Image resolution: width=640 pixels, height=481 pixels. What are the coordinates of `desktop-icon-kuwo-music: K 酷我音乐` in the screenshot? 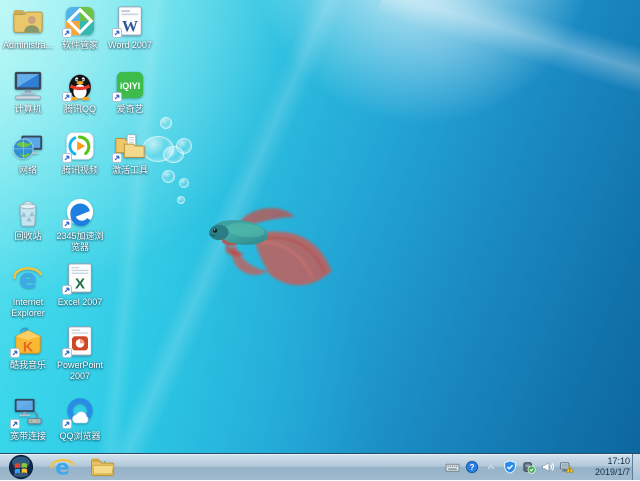 It's located at (28, 348).